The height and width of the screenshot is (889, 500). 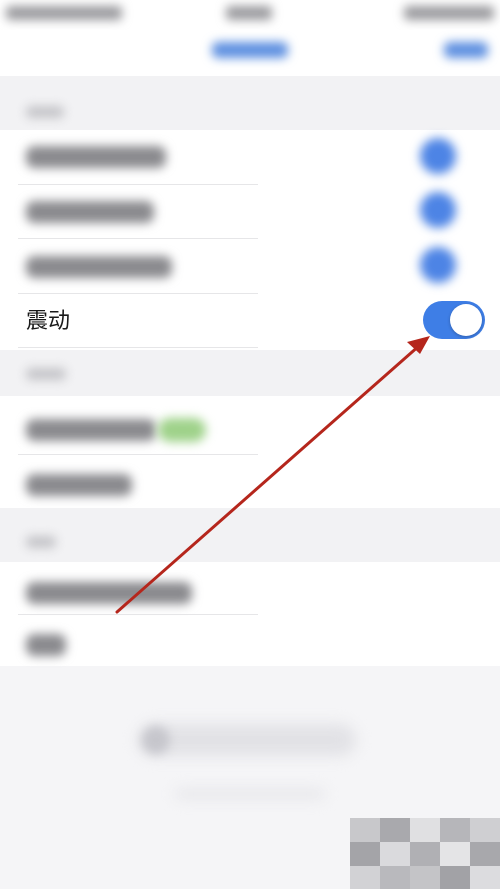 I want to click on nav-title-tab, so click(x=250, y=50).